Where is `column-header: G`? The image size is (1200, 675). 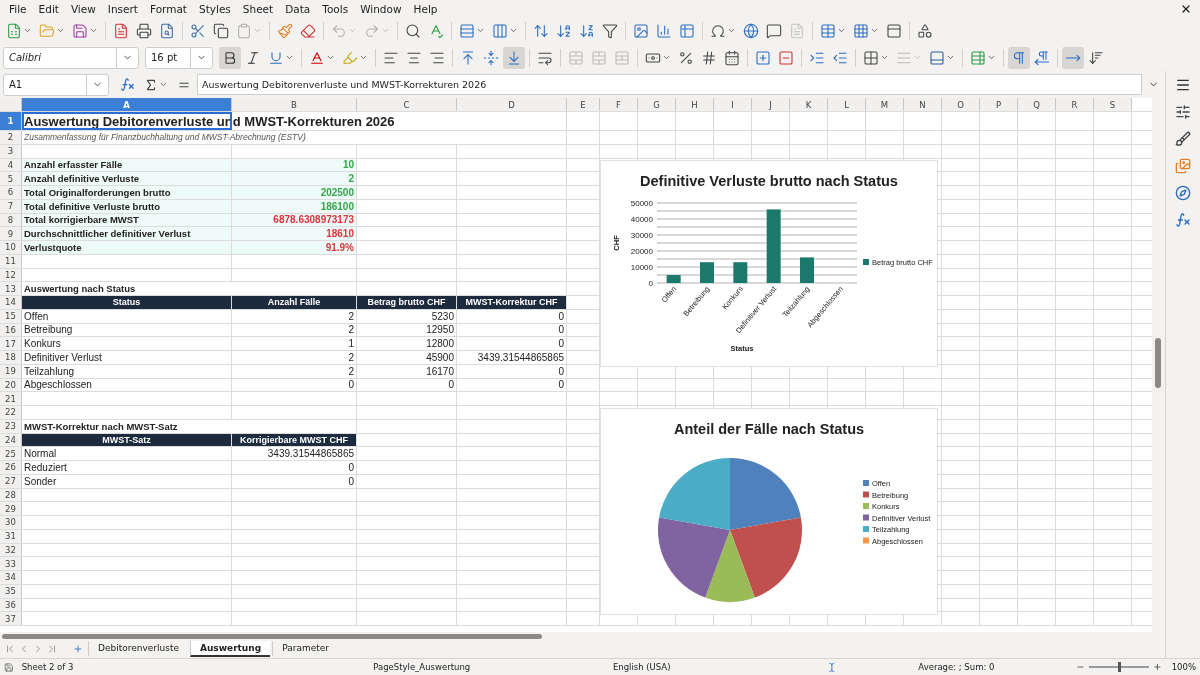
column-header: G is located at coordinates (657, 104).